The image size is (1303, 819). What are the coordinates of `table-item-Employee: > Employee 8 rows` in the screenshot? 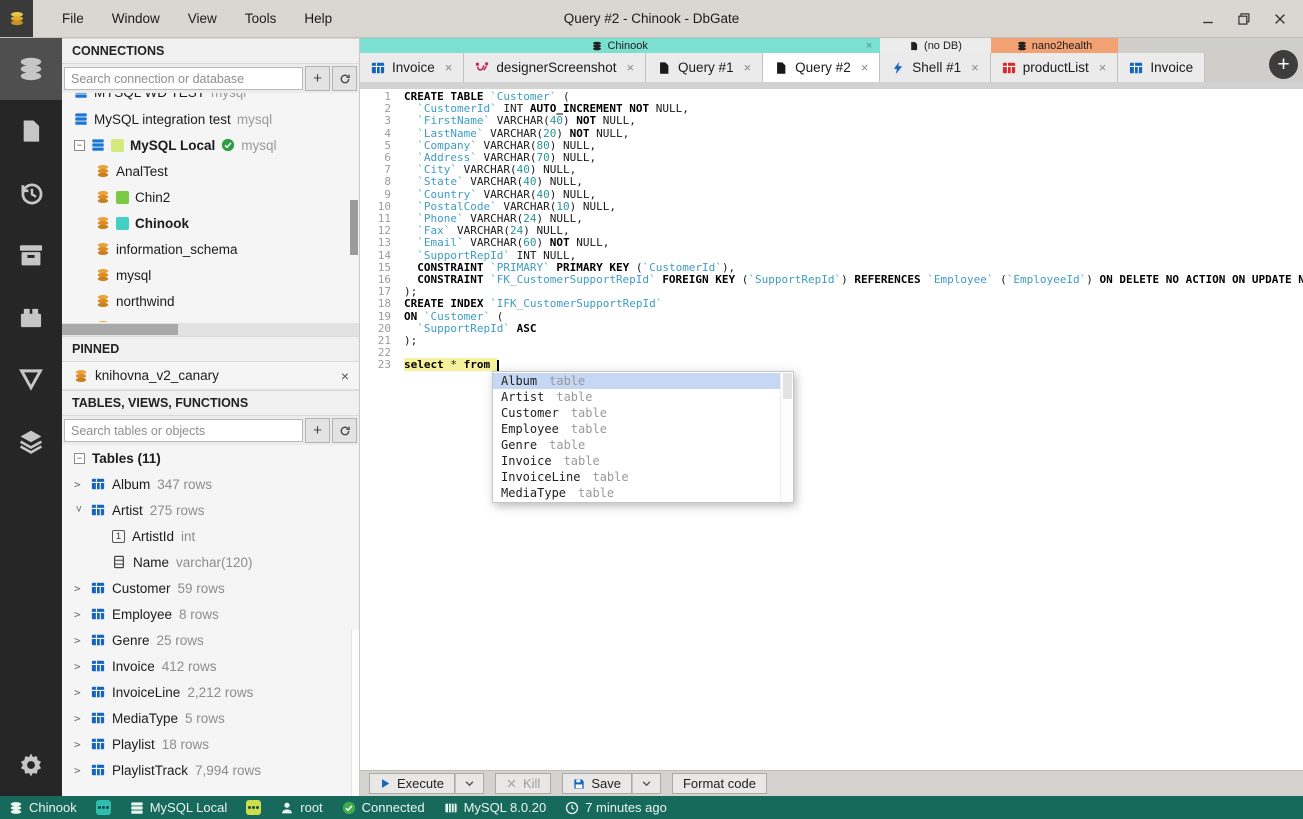 It's located at (210, 614).